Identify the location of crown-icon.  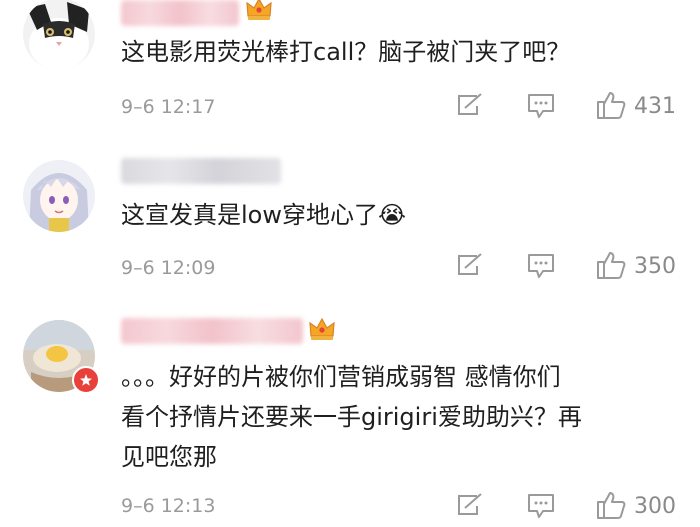
(322, 329).